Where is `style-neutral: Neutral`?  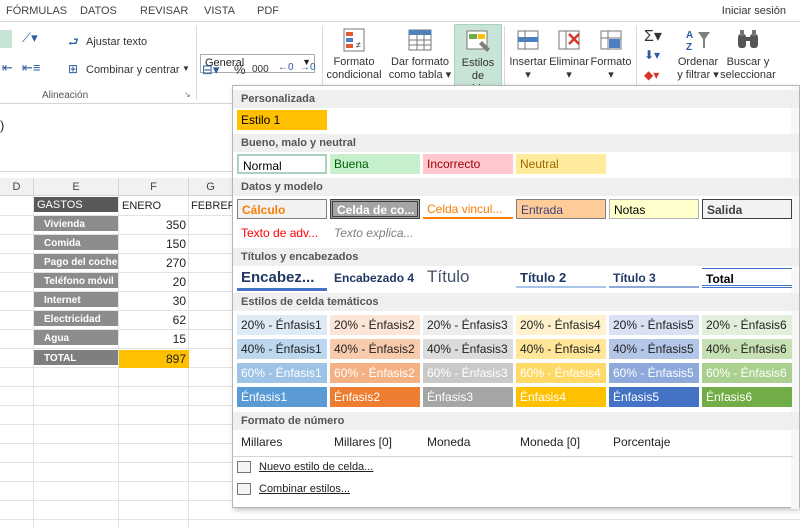
style-neutral: Neutral is located at coordinates (561, 164).